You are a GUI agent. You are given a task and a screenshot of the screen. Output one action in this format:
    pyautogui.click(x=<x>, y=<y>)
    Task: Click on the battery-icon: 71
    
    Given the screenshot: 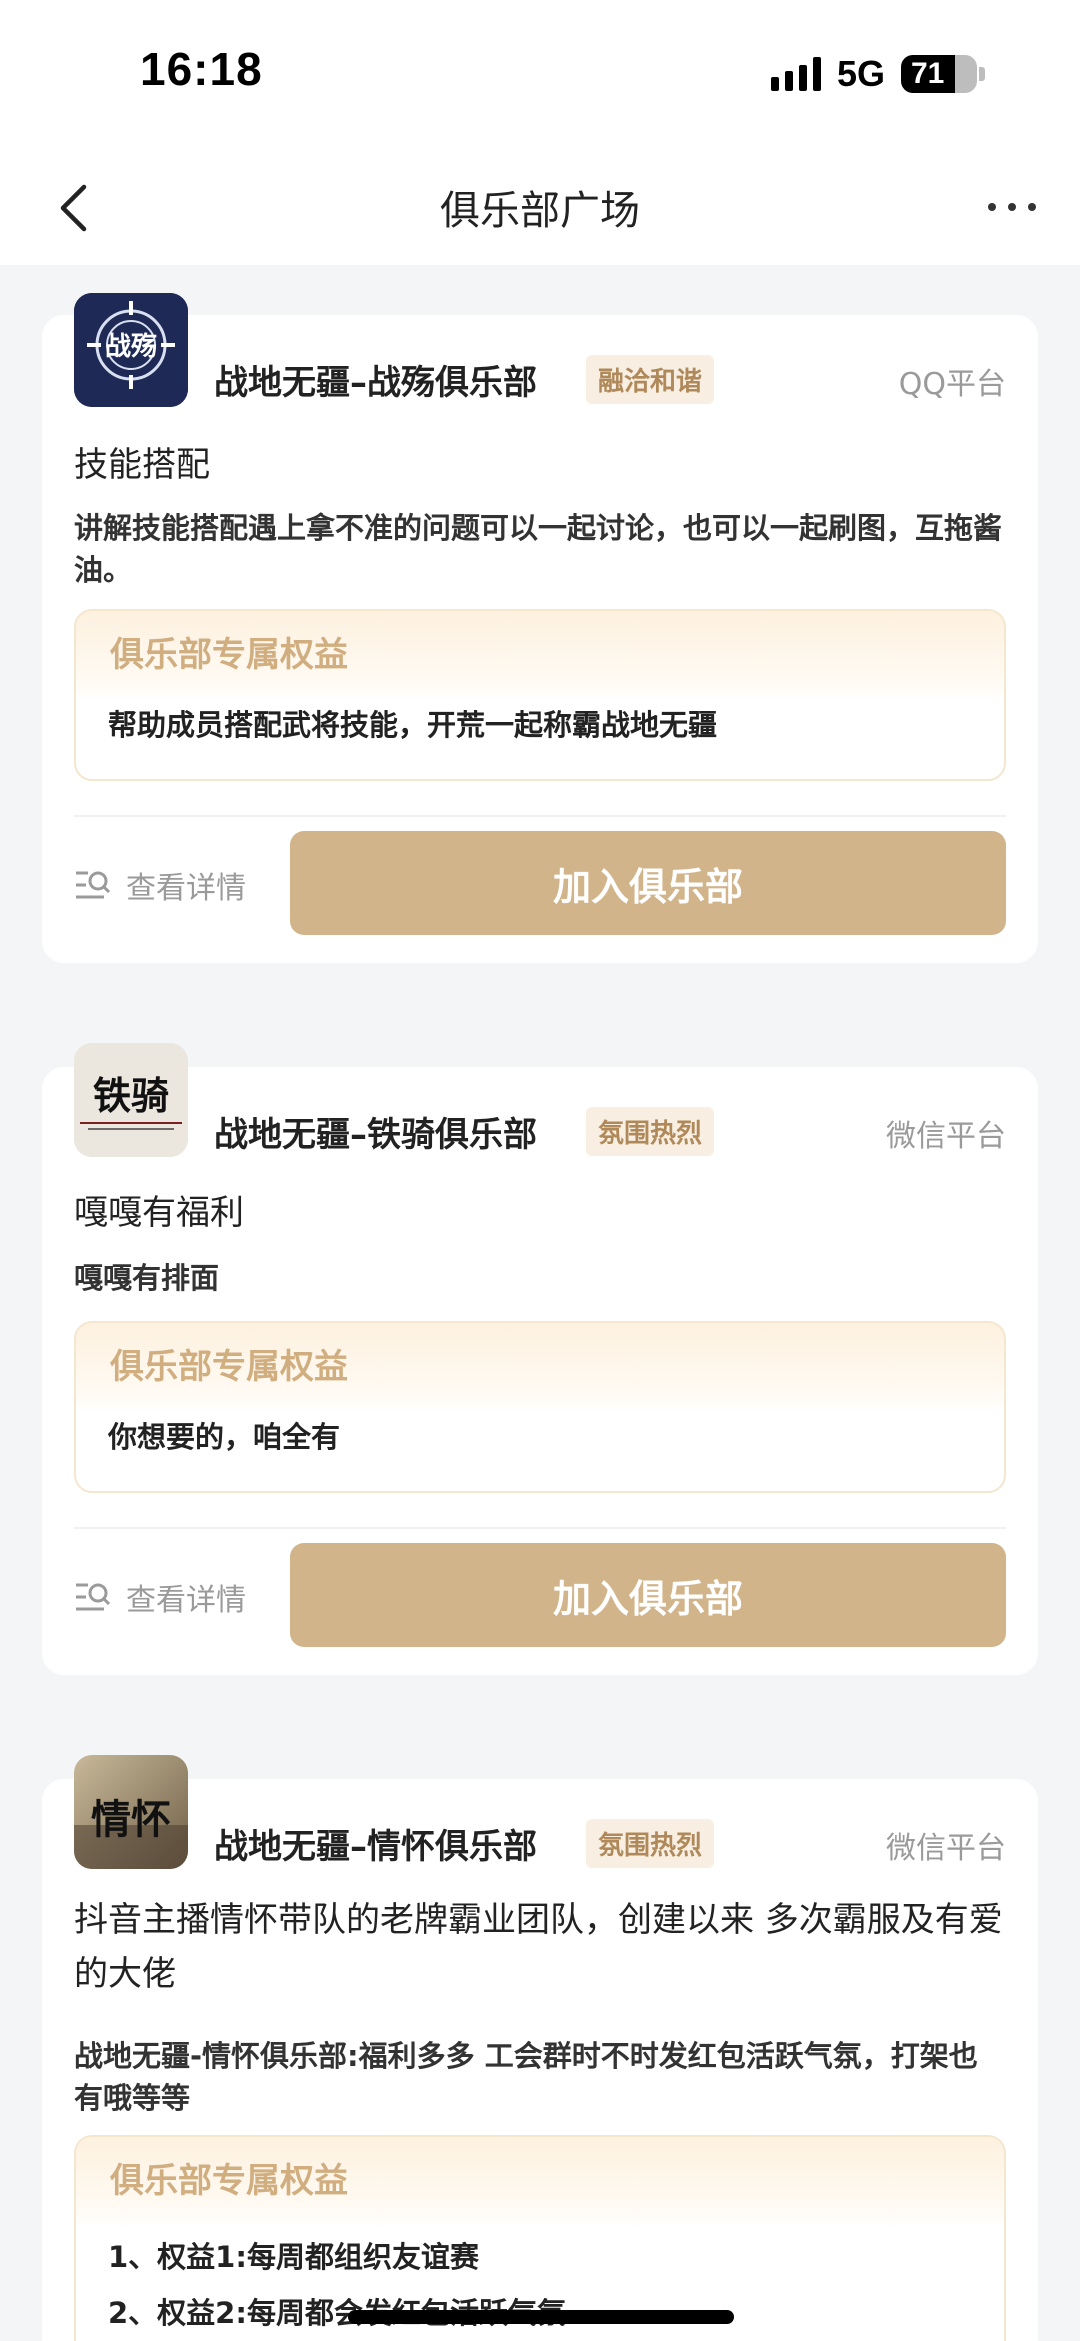 What is the action you would take?
    pyautogui.click(x=943, y=74)
    